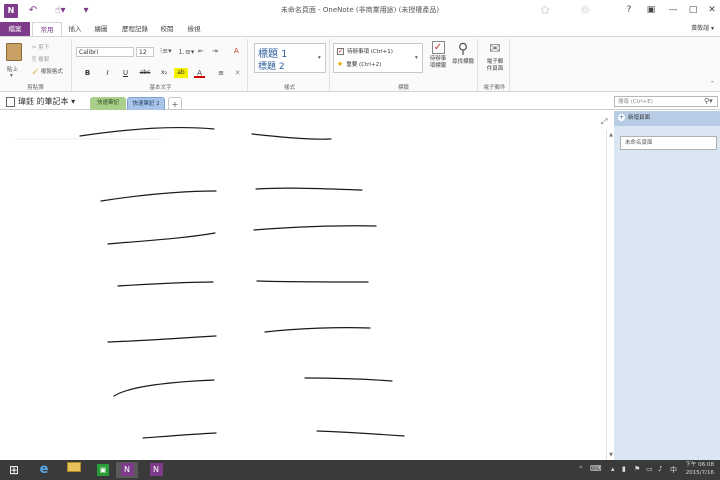  What do you see at coordinates (14, 52) in the screenshot?
I see `paste-icon` at bounding box center [14, 52].